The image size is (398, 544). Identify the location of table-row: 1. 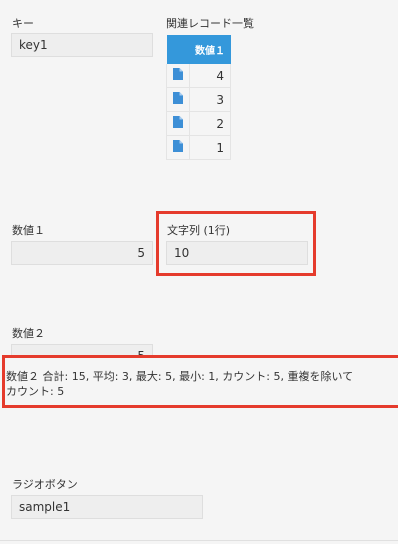
(198, 147).